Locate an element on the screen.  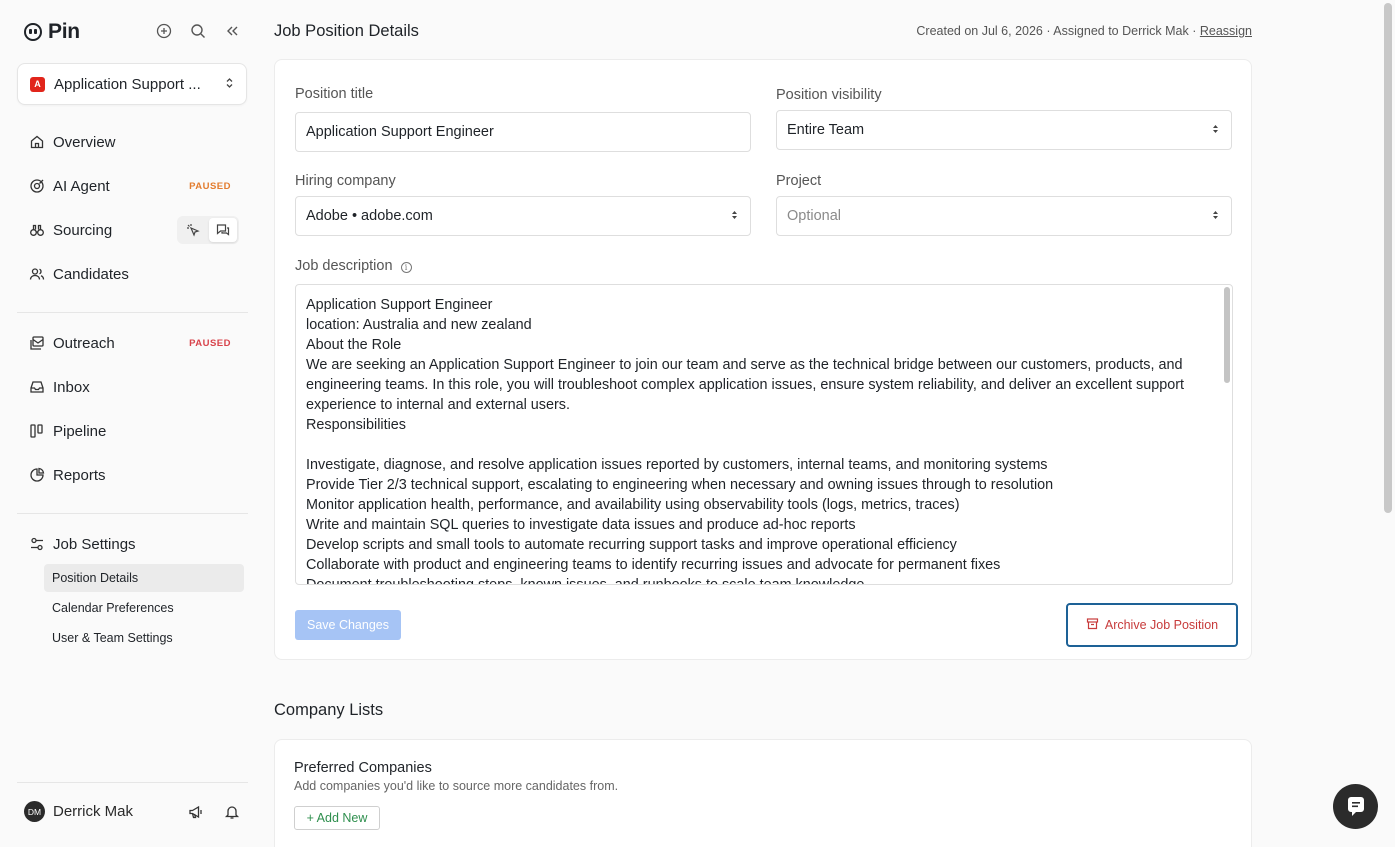
sidebar-item-label: Reports is located at coordinates (79, 475).